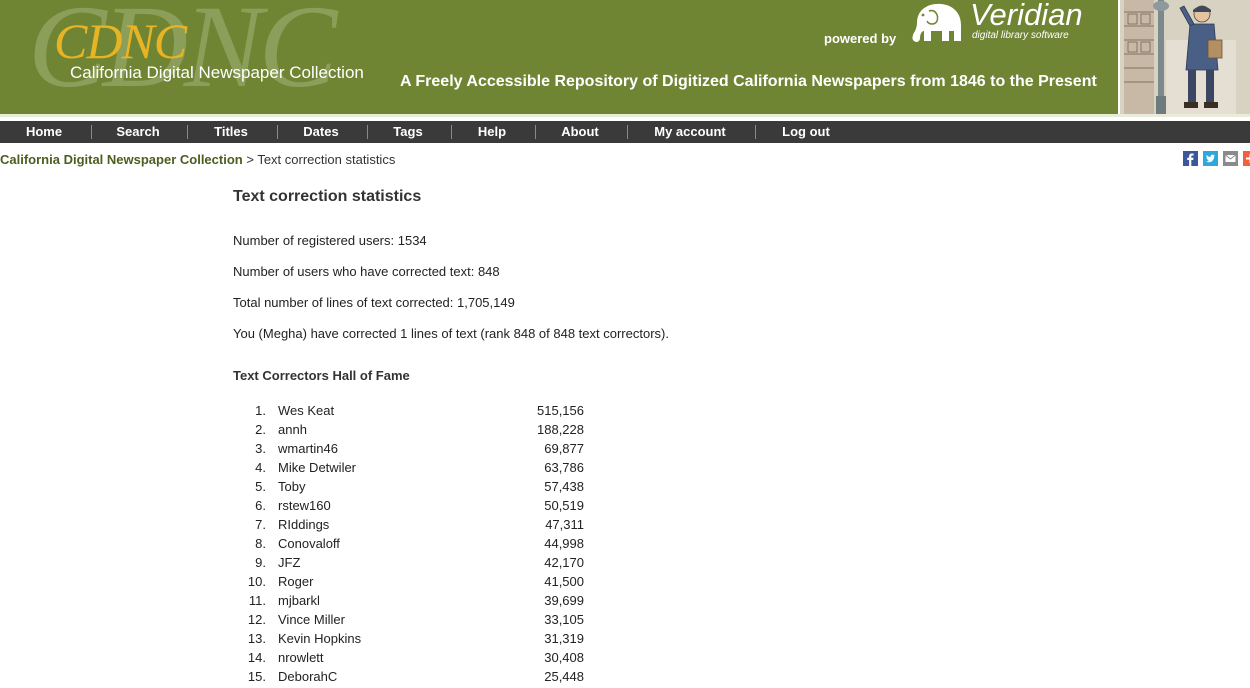 This screenshot has width=1250, height=688. Describe the element at coordinates (231, 132) in the screenshot. I see `nav-titles: Titles` at that location.